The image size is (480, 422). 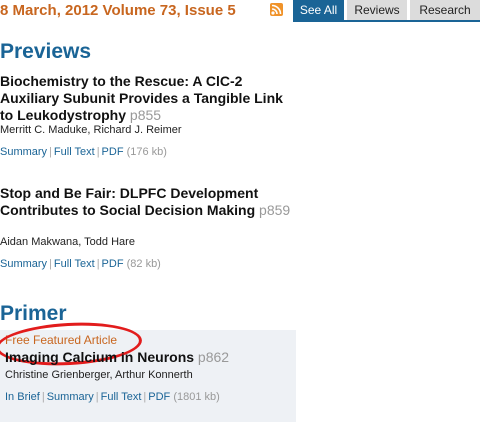 I want to click on primer-title-text: Imaging Calcium in Neurons, so click(x=99, y=357).